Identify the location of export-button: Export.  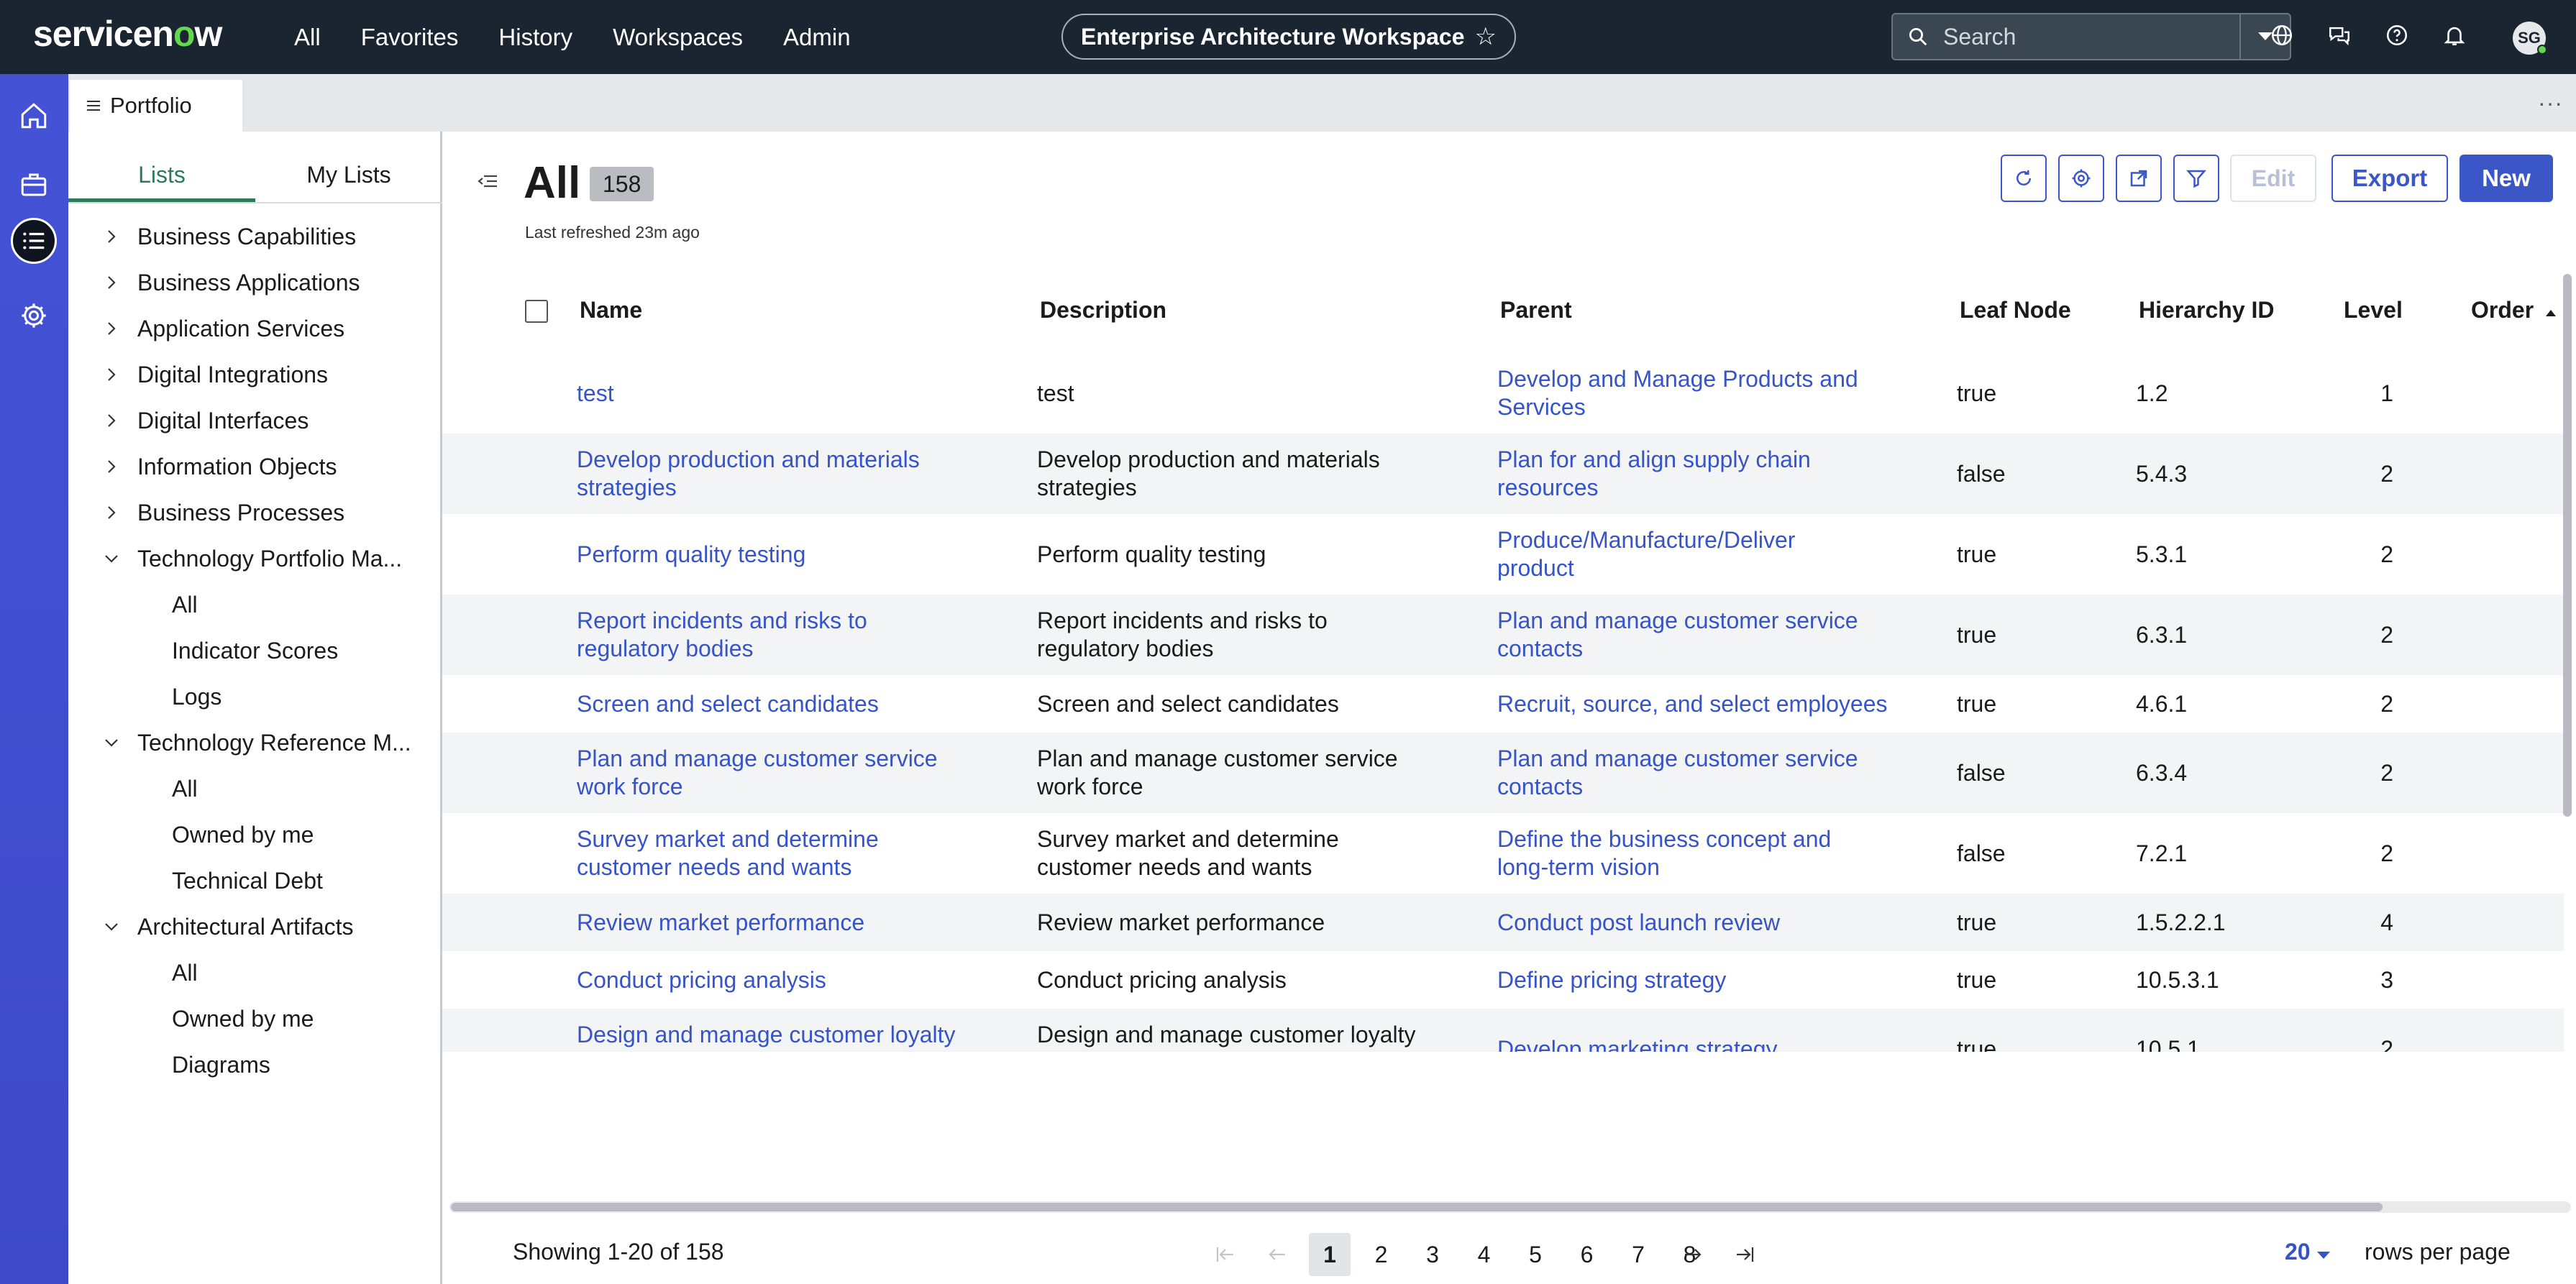
(2389, 178).